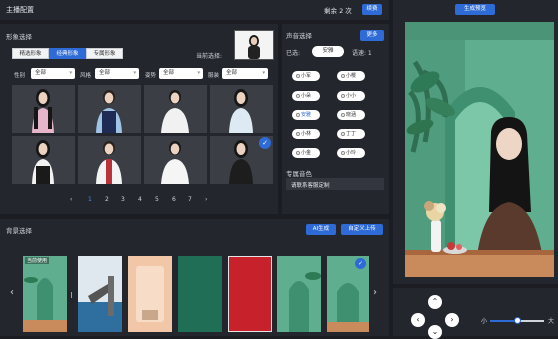  I want to click on page-2: 2, so click(107, 199).